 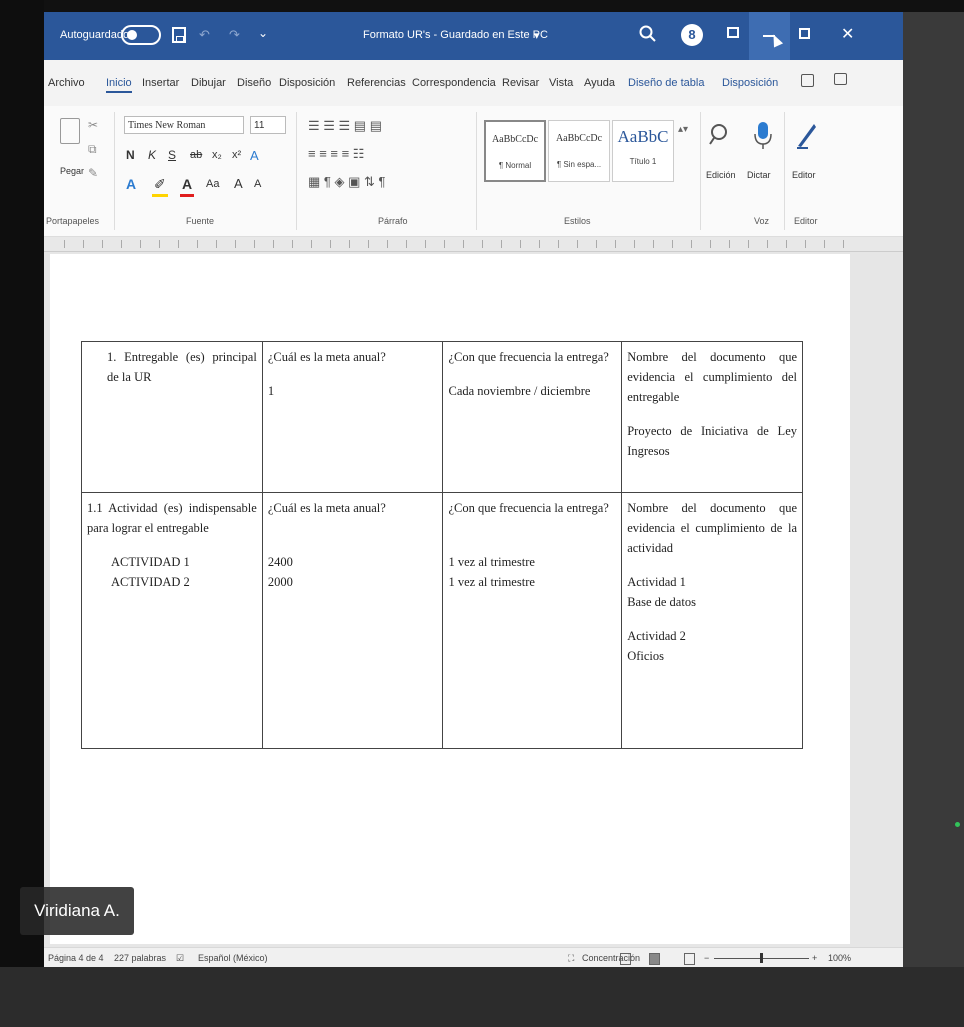 What do you see at coordinates (666, 83) in the screenshot?
I see `tab-diseno-de-tabla: Diseño de tabla` at bounding box center [666, 83].